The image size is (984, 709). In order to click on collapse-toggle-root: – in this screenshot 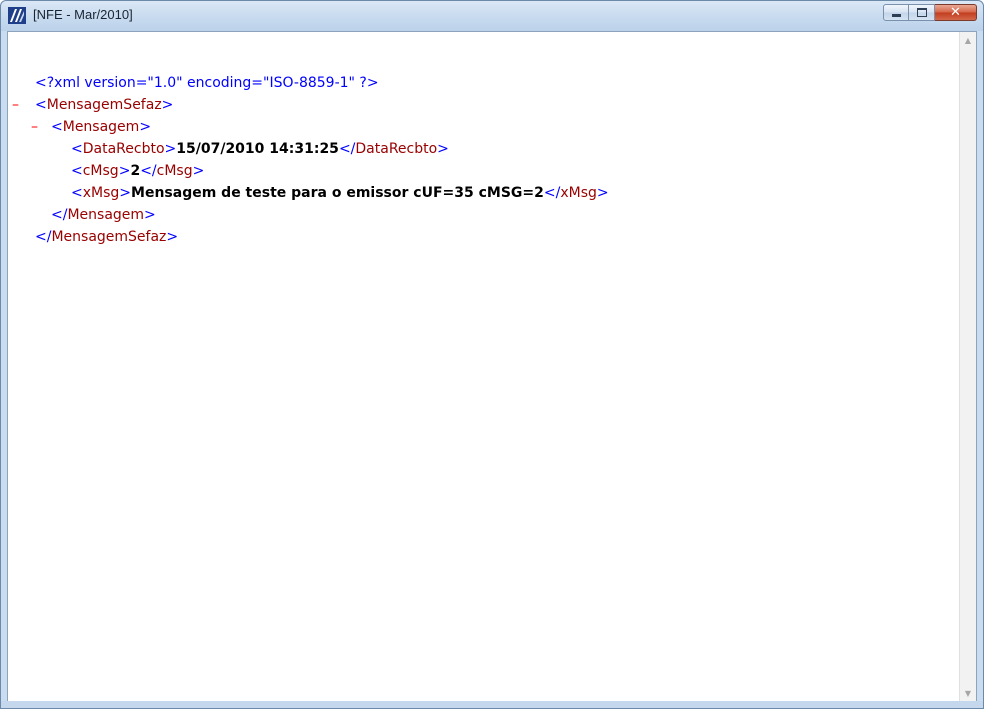, I will do `click(15, 105)`.